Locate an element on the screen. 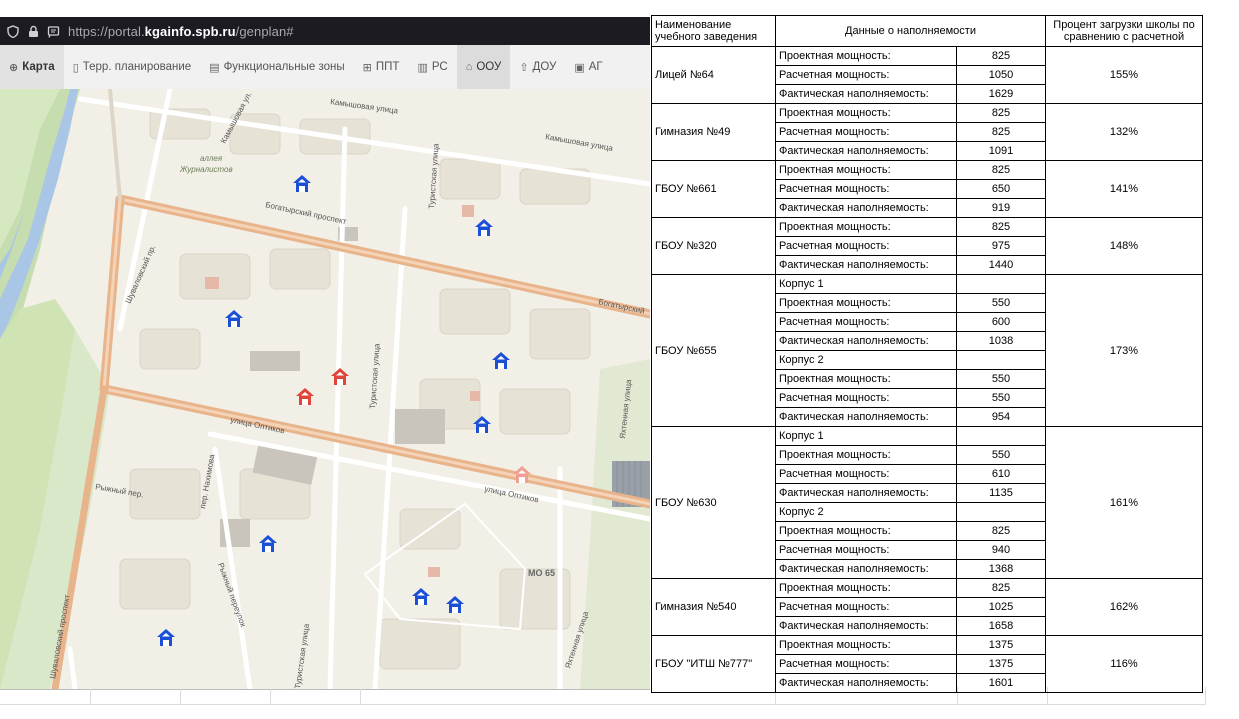 The height and width of the screenshot is (719, 1239). table-row: ГБОУ №661 Проектная мощность: 825 141% is located at coordinates (927, 189).